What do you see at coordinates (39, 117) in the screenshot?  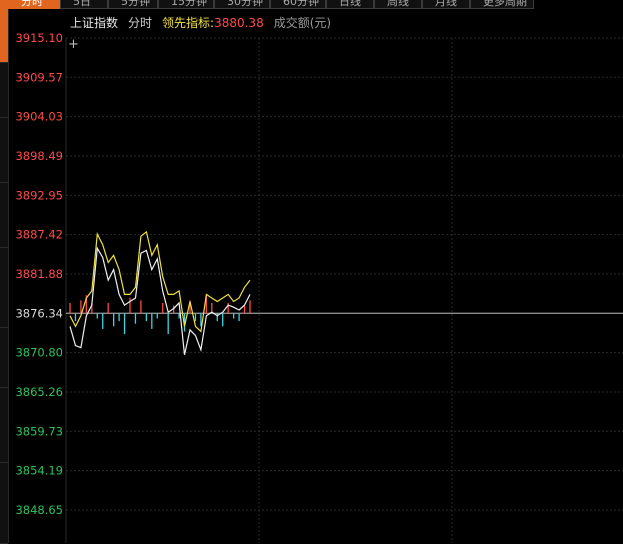 I see `y-tick-label: 3904.03` at bounding box center [39, 117].